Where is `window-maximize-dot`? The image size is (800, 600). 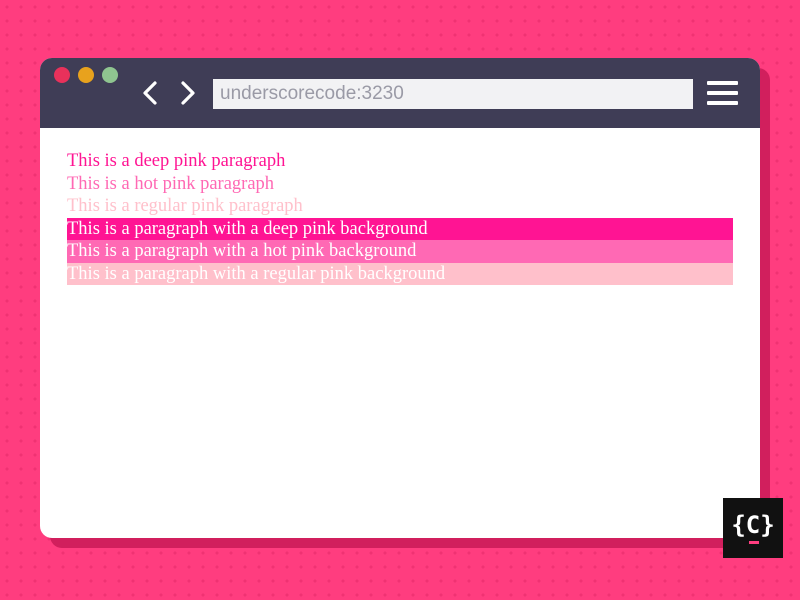 window-maximize-dot is located at coordinates (110, 75).